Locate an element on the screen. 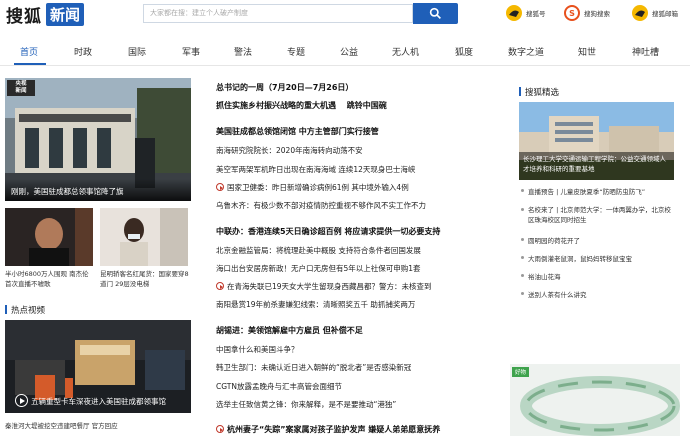  headline-1: 总书记的一周（7月20日—7月26日） is located at coordinates (284, 87).